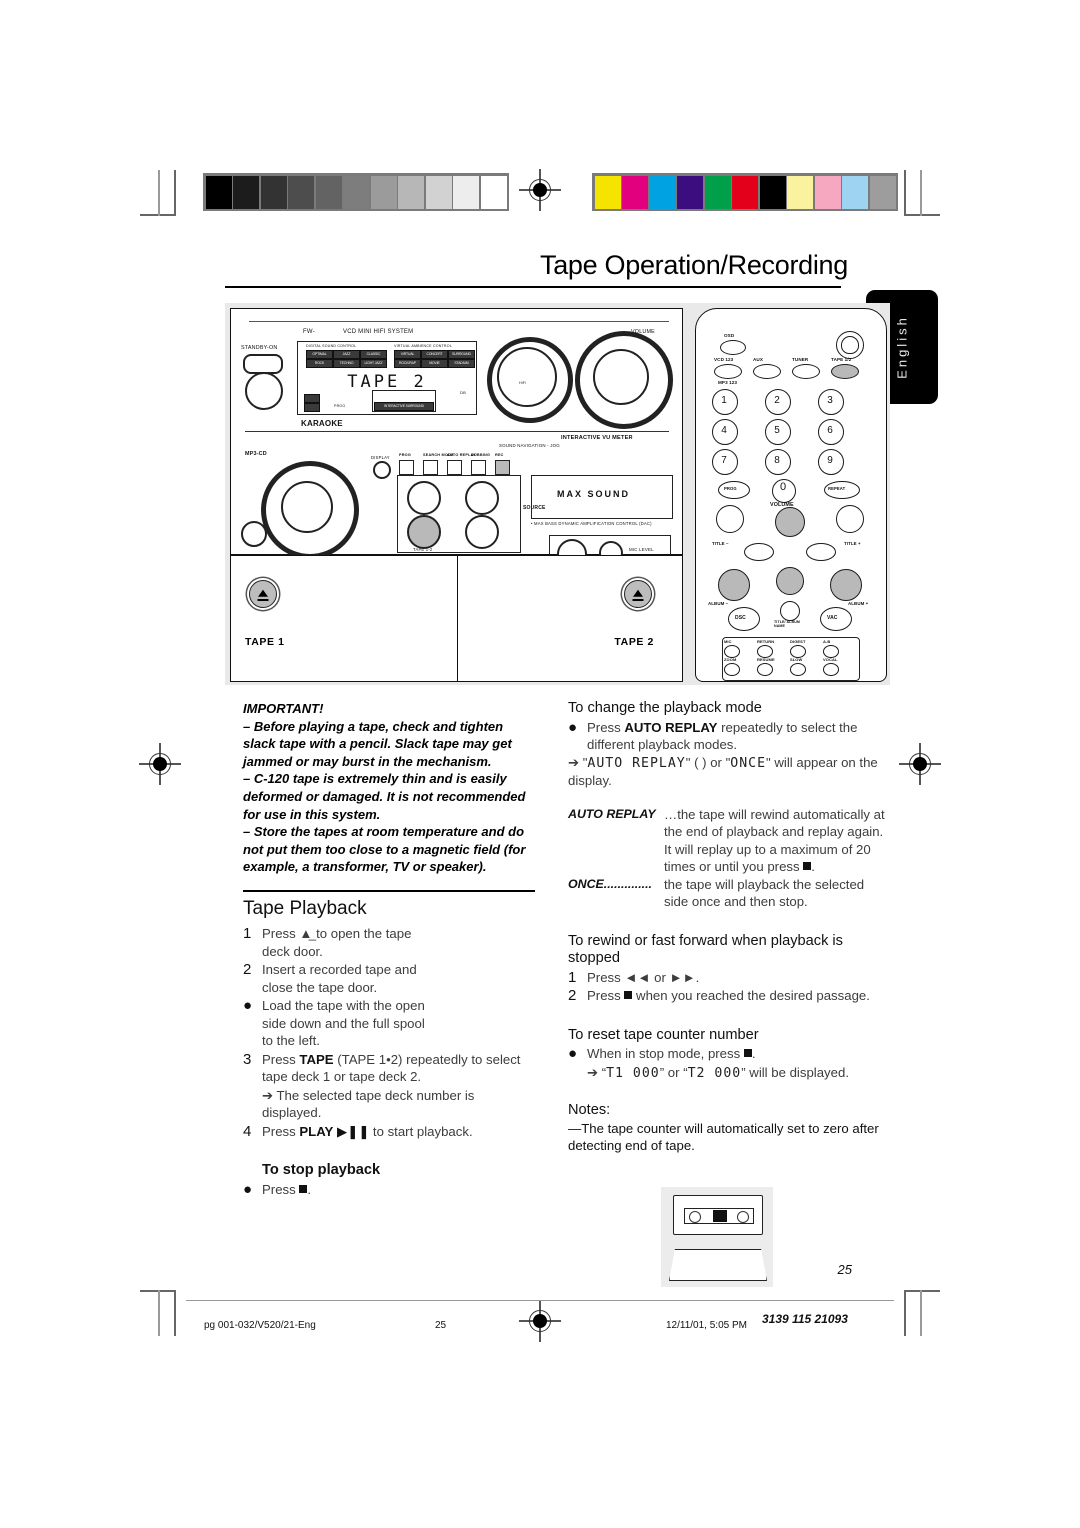 The height and width of the screenshot is (1528, 1080). What do you see at coordinates (463, 392) in the screenshot?
I see `db-indicator: DB` at bounding box center [463, 392].